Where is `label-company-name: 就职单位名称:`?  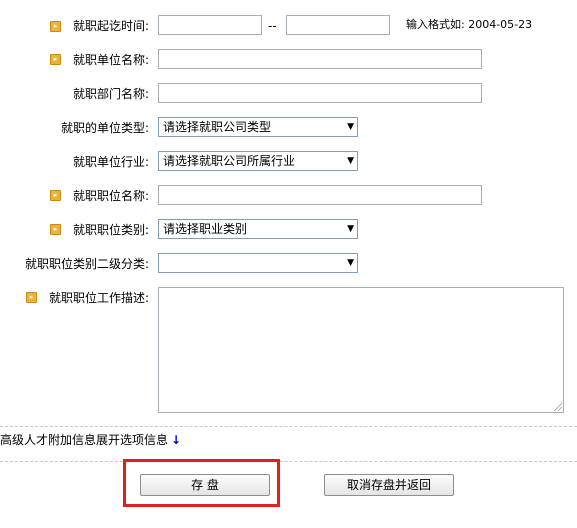 label-company-name: 就职单位名称: is located at coordinates (110, 60).